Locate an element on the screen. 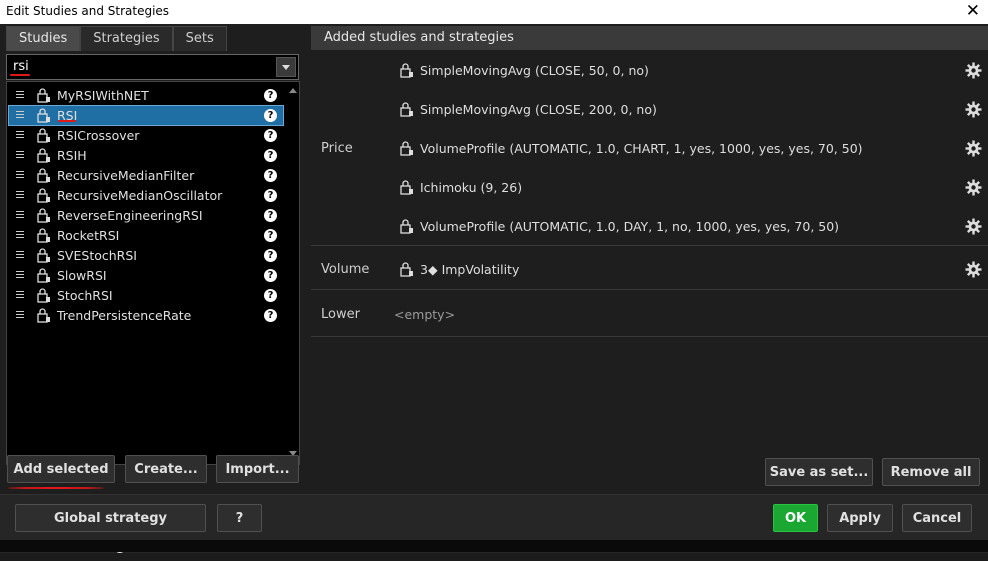 The height and width of the screenshot is (561, 988). list-item: RSIH? is located at coordinates (146, 155).